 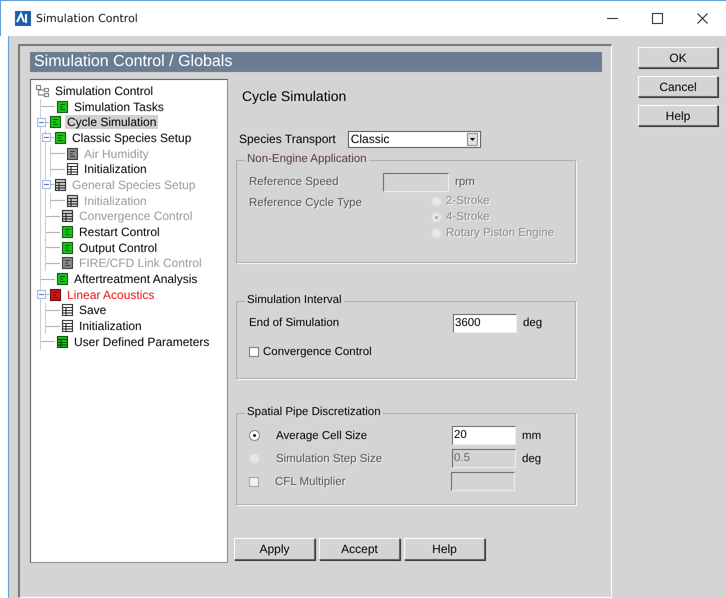 What do you see at coordinates (119, 232) in the screenshot?
I see `tree-item: Restart Control` at bounding box center [119, 232].